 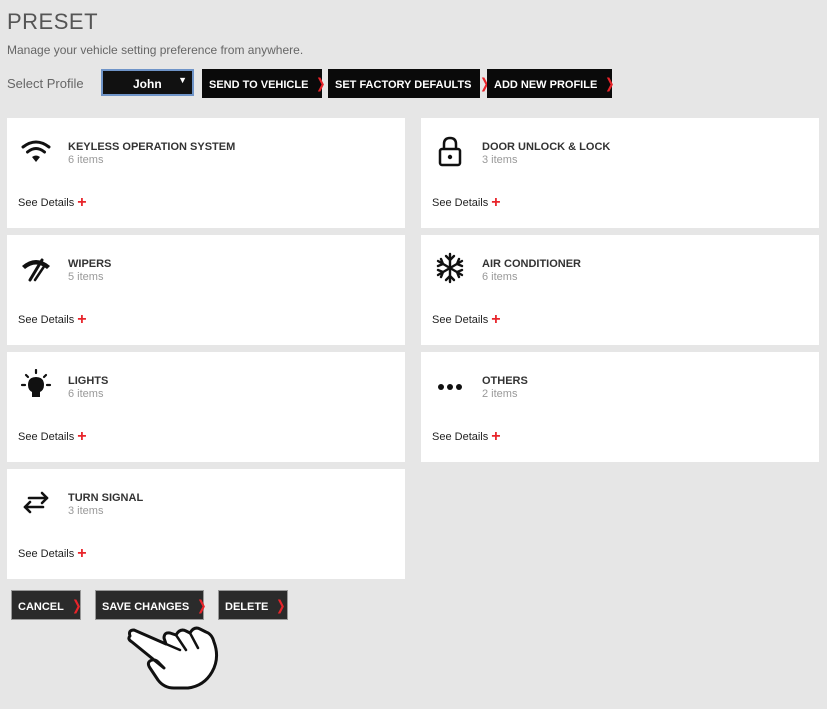 I want to click on more-dots-icon, so click(x=450, y=387).